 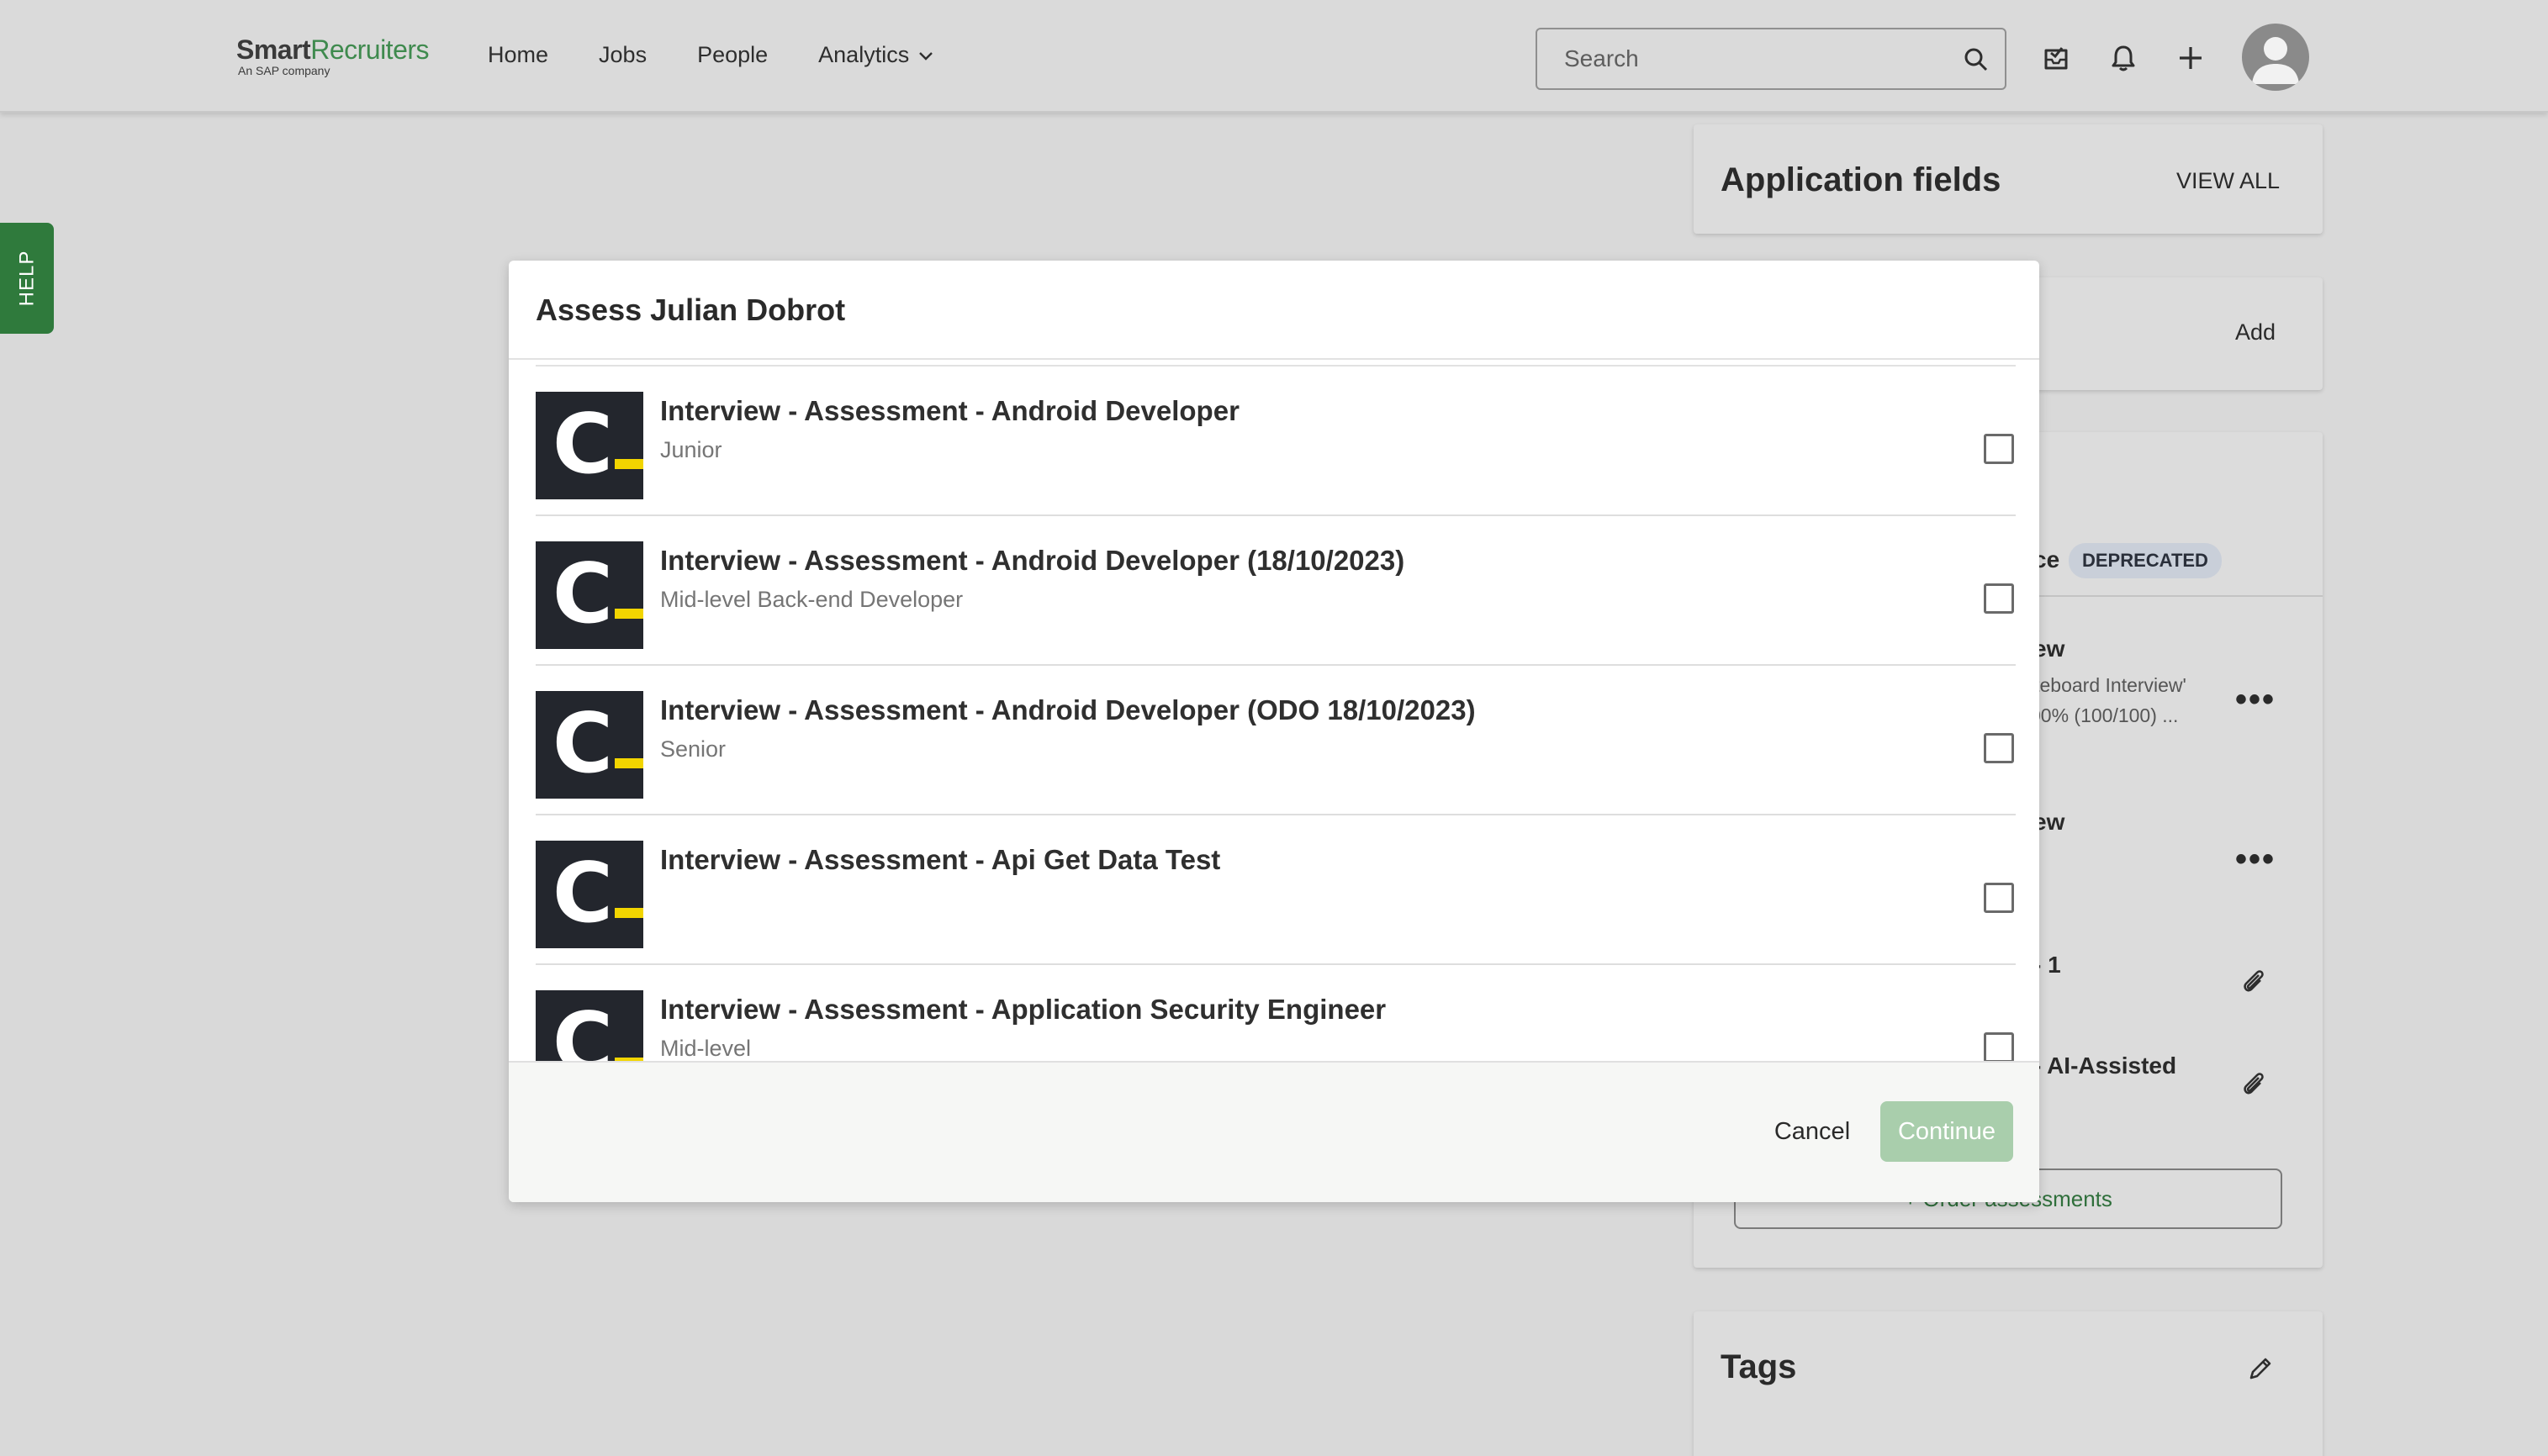 I want to click on assessment-item-title: - AI-Assisted, so click(x=2105, y=1065).